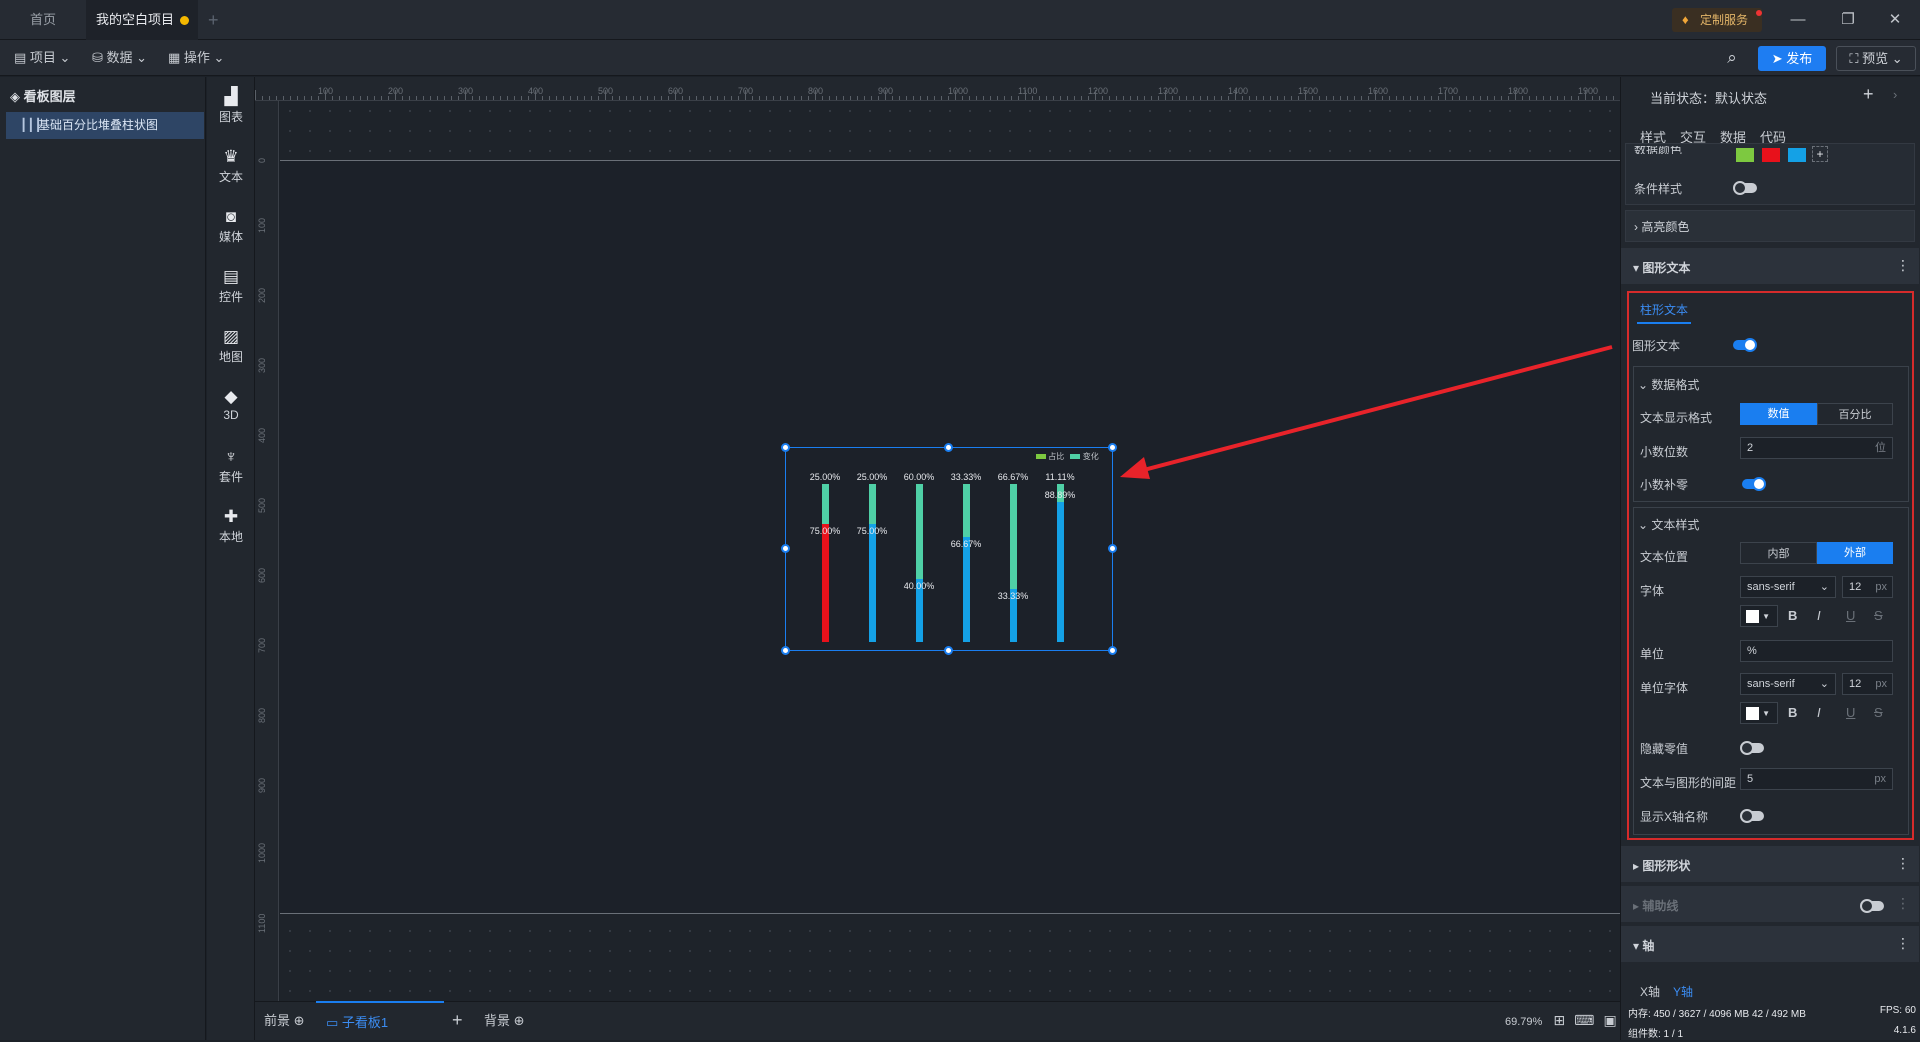 This screenshot has height=1042, width=1920. Describe the element at coordinates (213, 20) in the screenshot. I see `add-tab-icon: +` at that location.